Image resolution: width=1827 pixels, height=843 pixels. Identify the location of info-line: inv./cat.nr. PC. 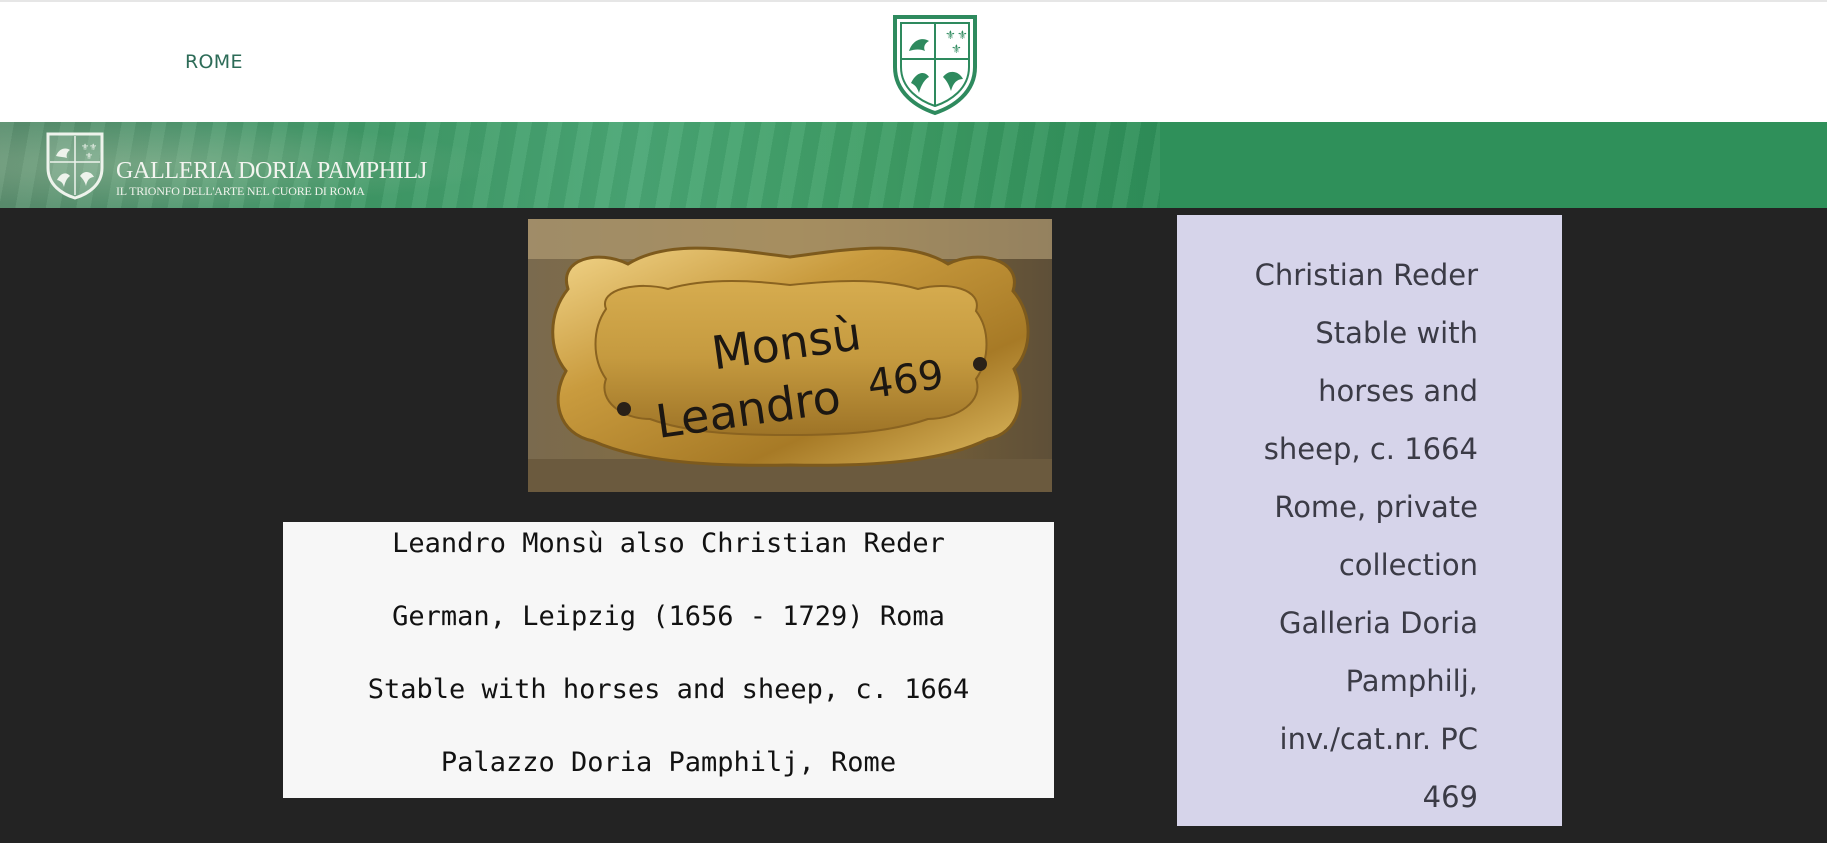
(1378, 739).